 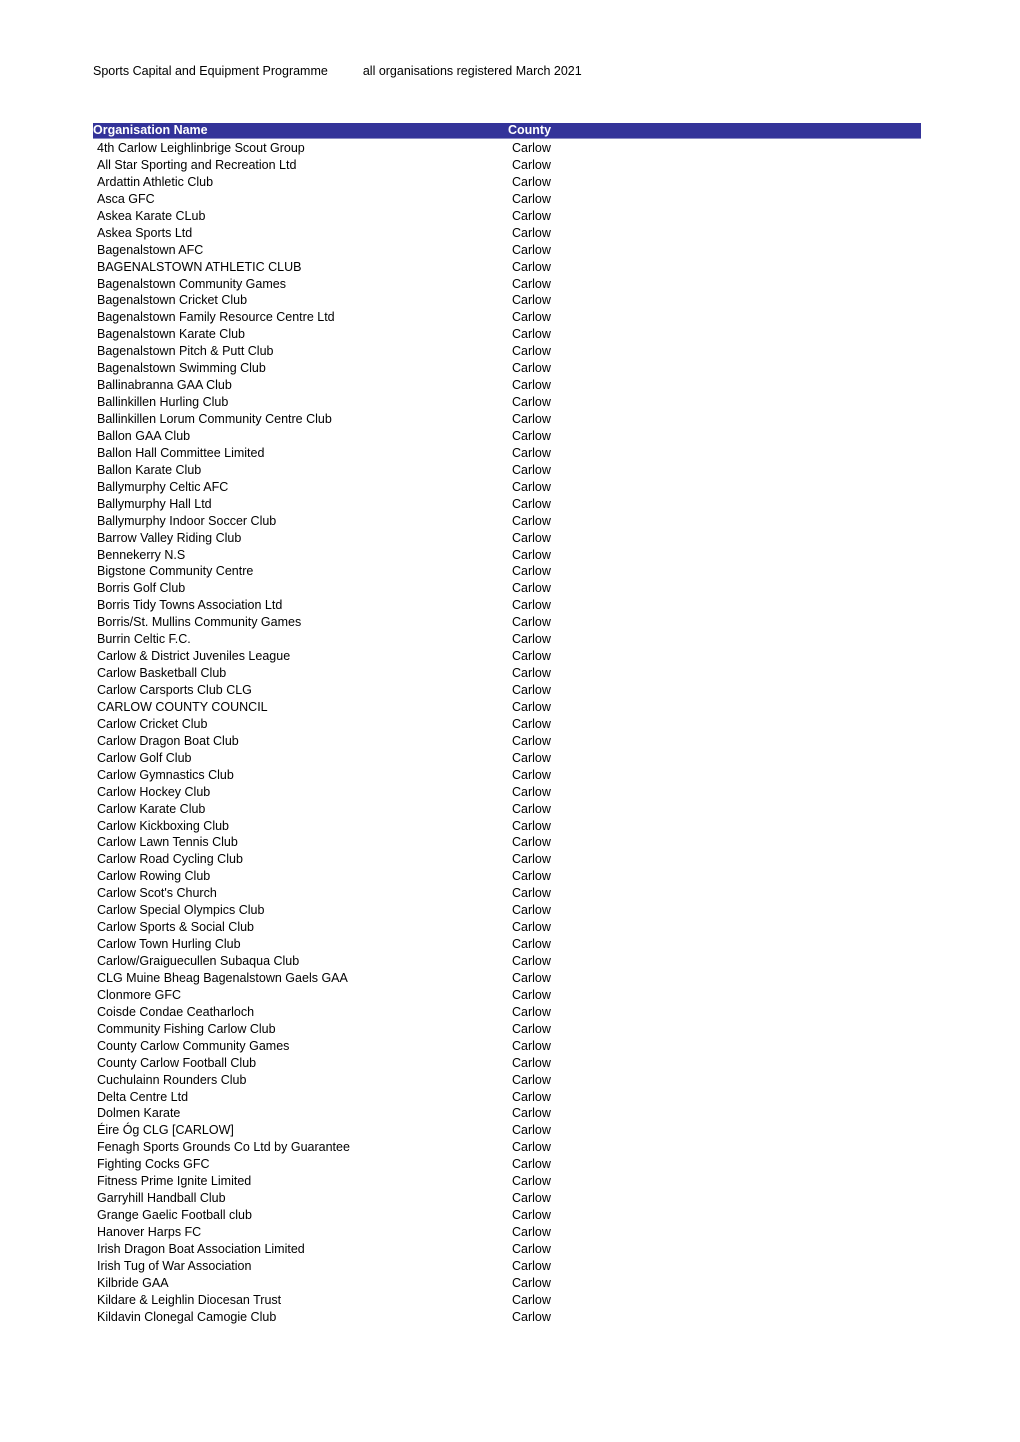 I want to click on table-row: Ballymurphy Hall Ltd Carlow, so click(x=507, y=504).